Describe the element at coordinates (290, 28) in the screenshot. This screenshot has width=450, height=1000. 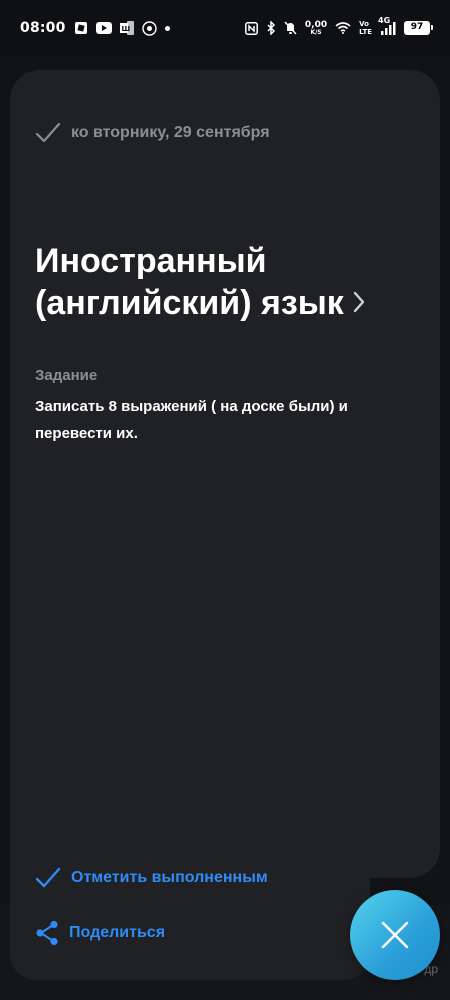
I see `bell-muted-icon` at that location.